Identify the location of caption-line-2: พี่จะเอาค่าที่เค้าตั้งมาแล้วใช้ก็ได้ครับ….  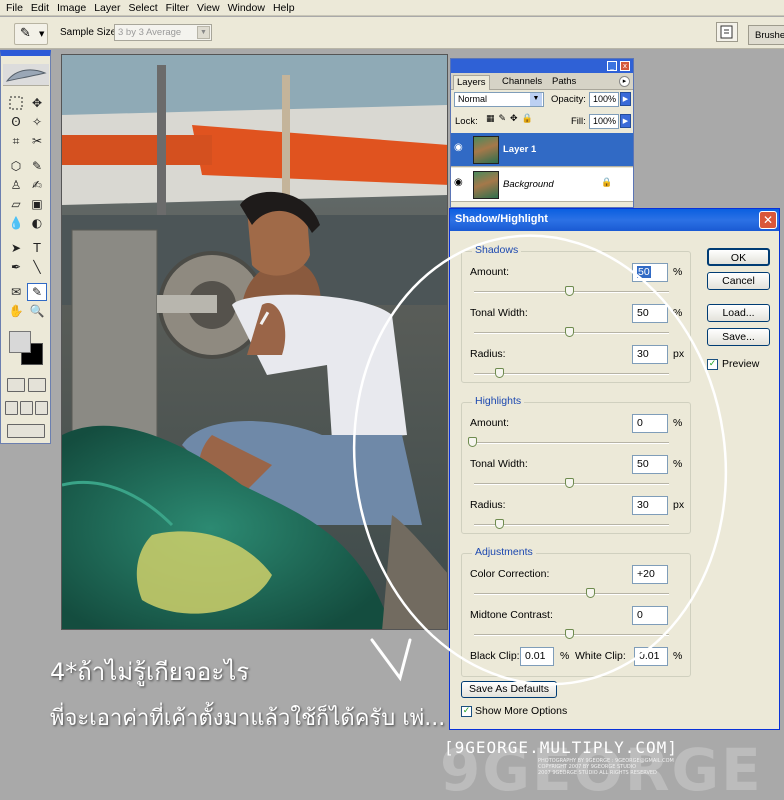
(248, 718).